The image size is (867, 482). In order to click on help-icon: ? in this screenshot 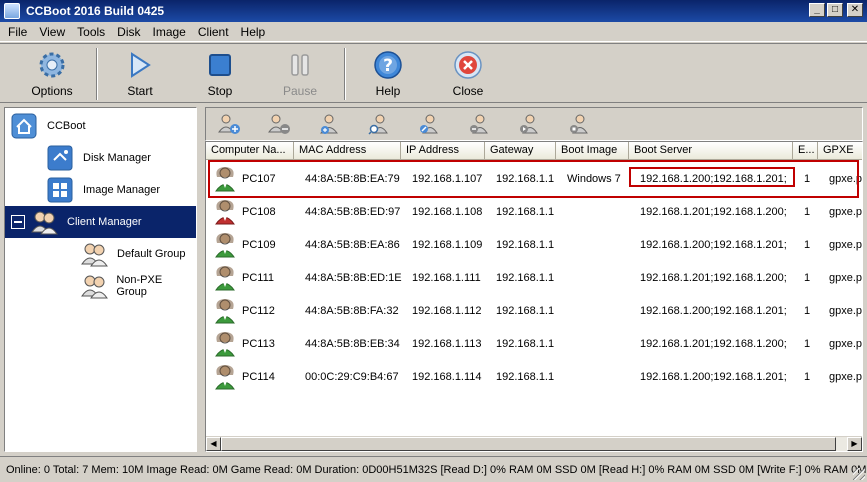, I will do `click(388, 65)`.